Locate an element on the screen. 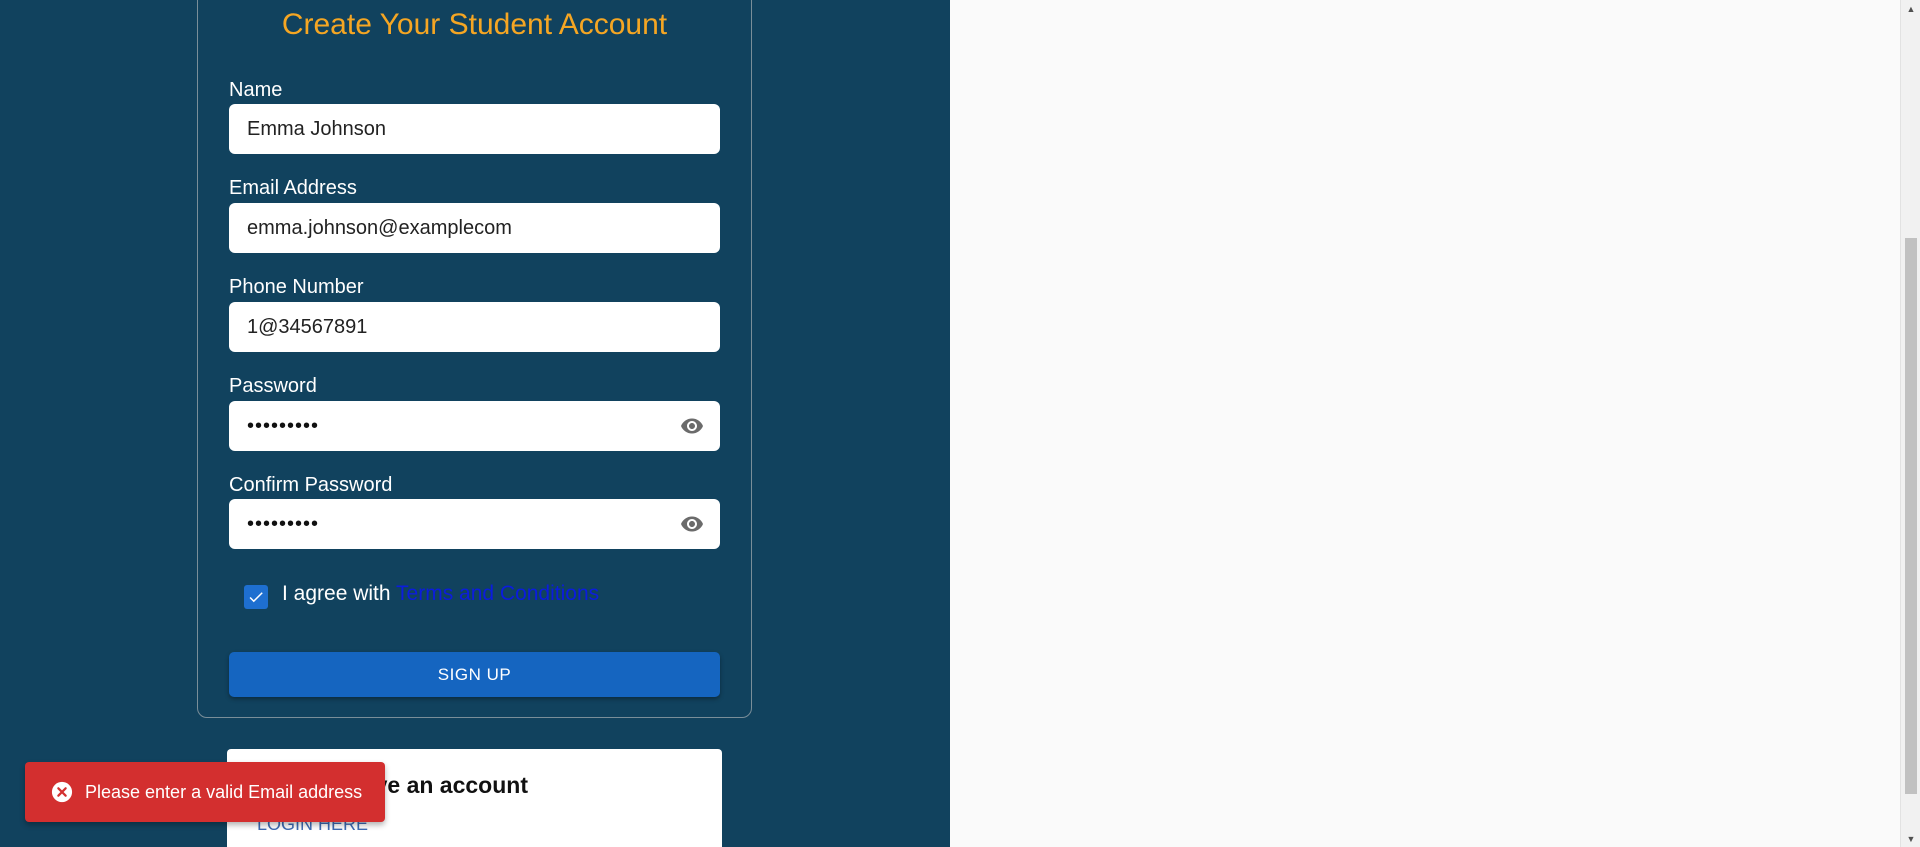 The image size is (1920, 847). agree-prefix: I agree with is located at coordinates (336, 593).